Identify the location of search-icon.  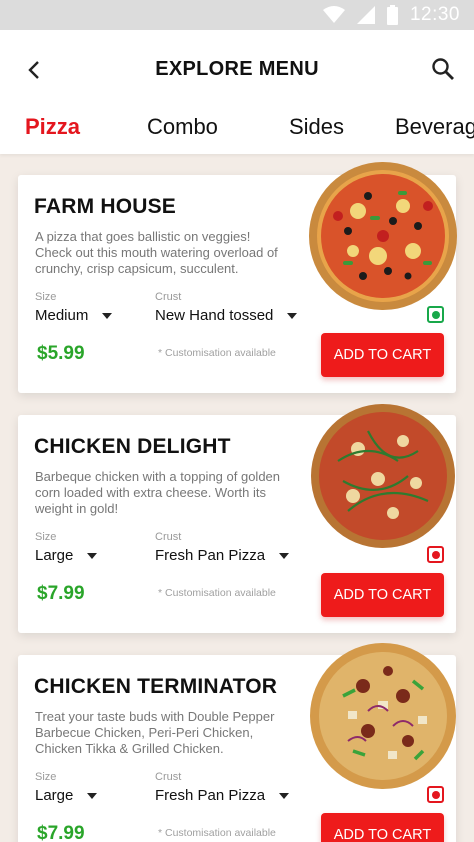
(443, 69).